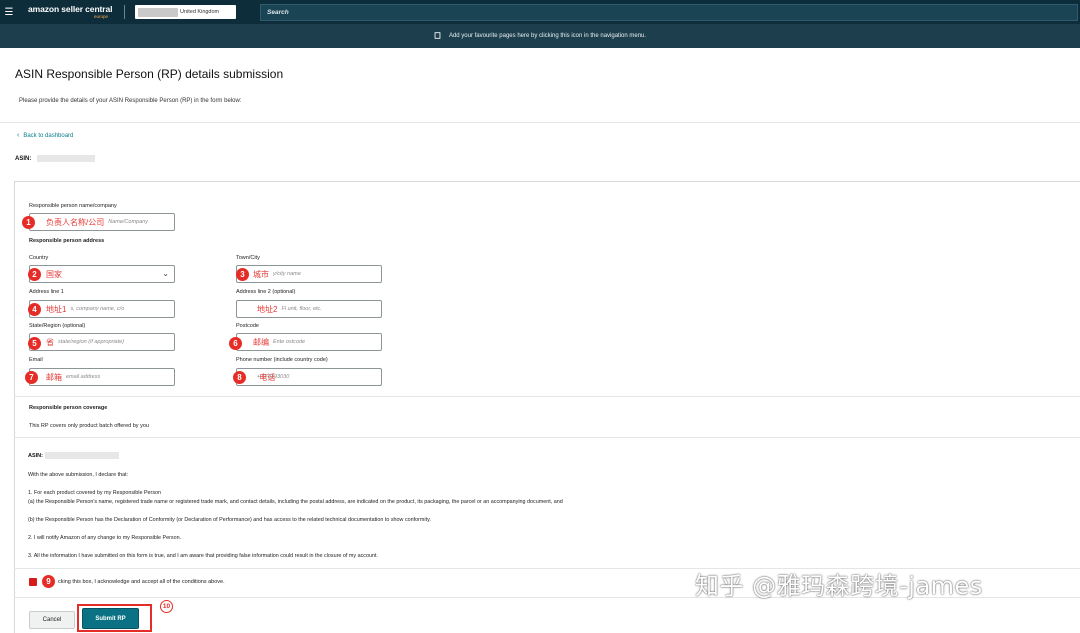 Image resolution: width=1080 pixels, height=633 pixels. What do you see at coordinates (278, 12) in the screenshot?
I see `search-placeholder: Search` at bounding box center [278, 12].